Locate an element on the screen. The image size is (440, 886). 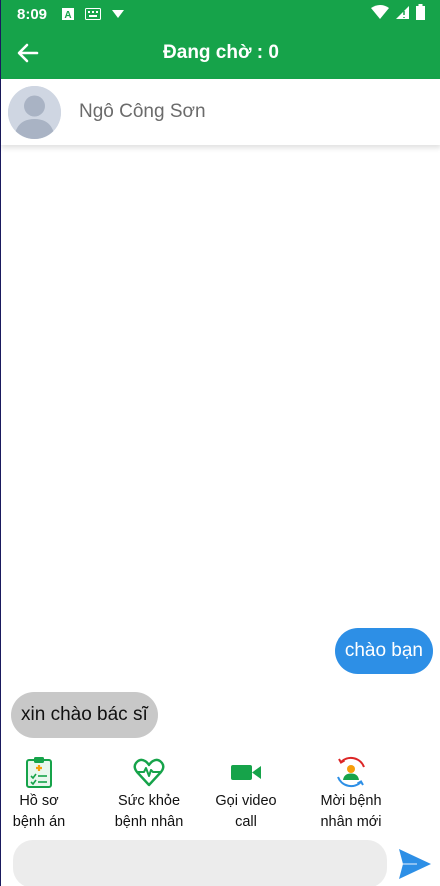
contact-header: Ngô Công Sơn is located at coordinates (220, 112).